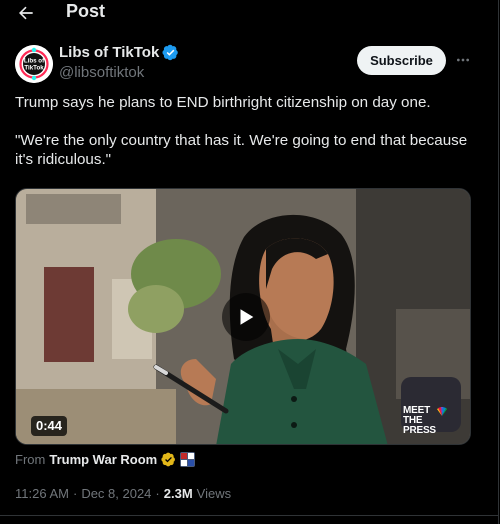 Image resolution: width=500 pixels, height=524 pixels. Describe the element at coordinates (401, 60) in the screenshot. I see `subscribe-button: Subscribe` at that location.